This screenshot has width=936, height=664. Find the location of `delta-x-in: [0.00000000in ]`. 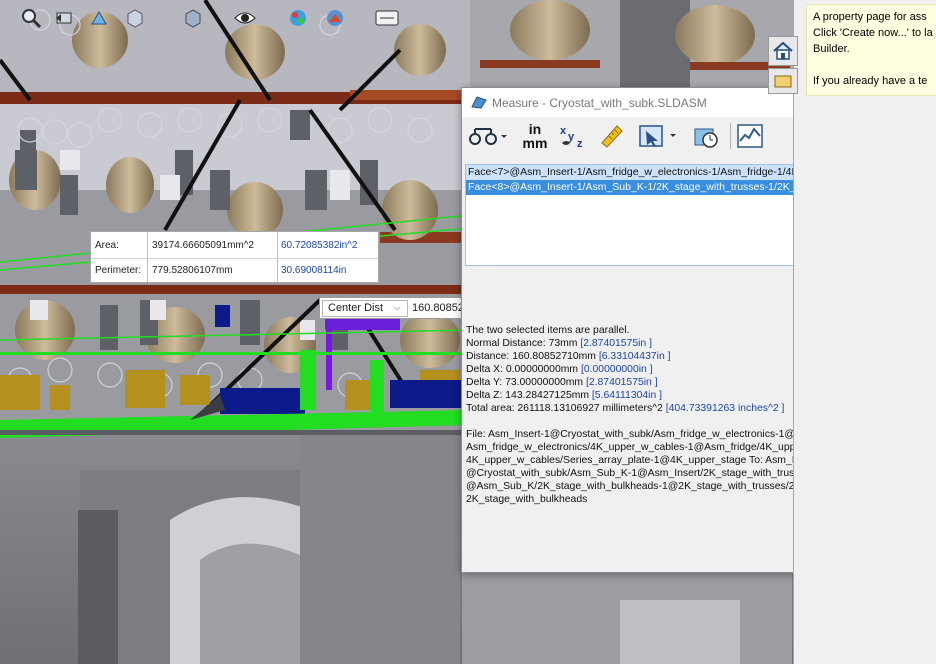

delta-x-in: [0.00000000in ] is located at coordinates (616, 369).